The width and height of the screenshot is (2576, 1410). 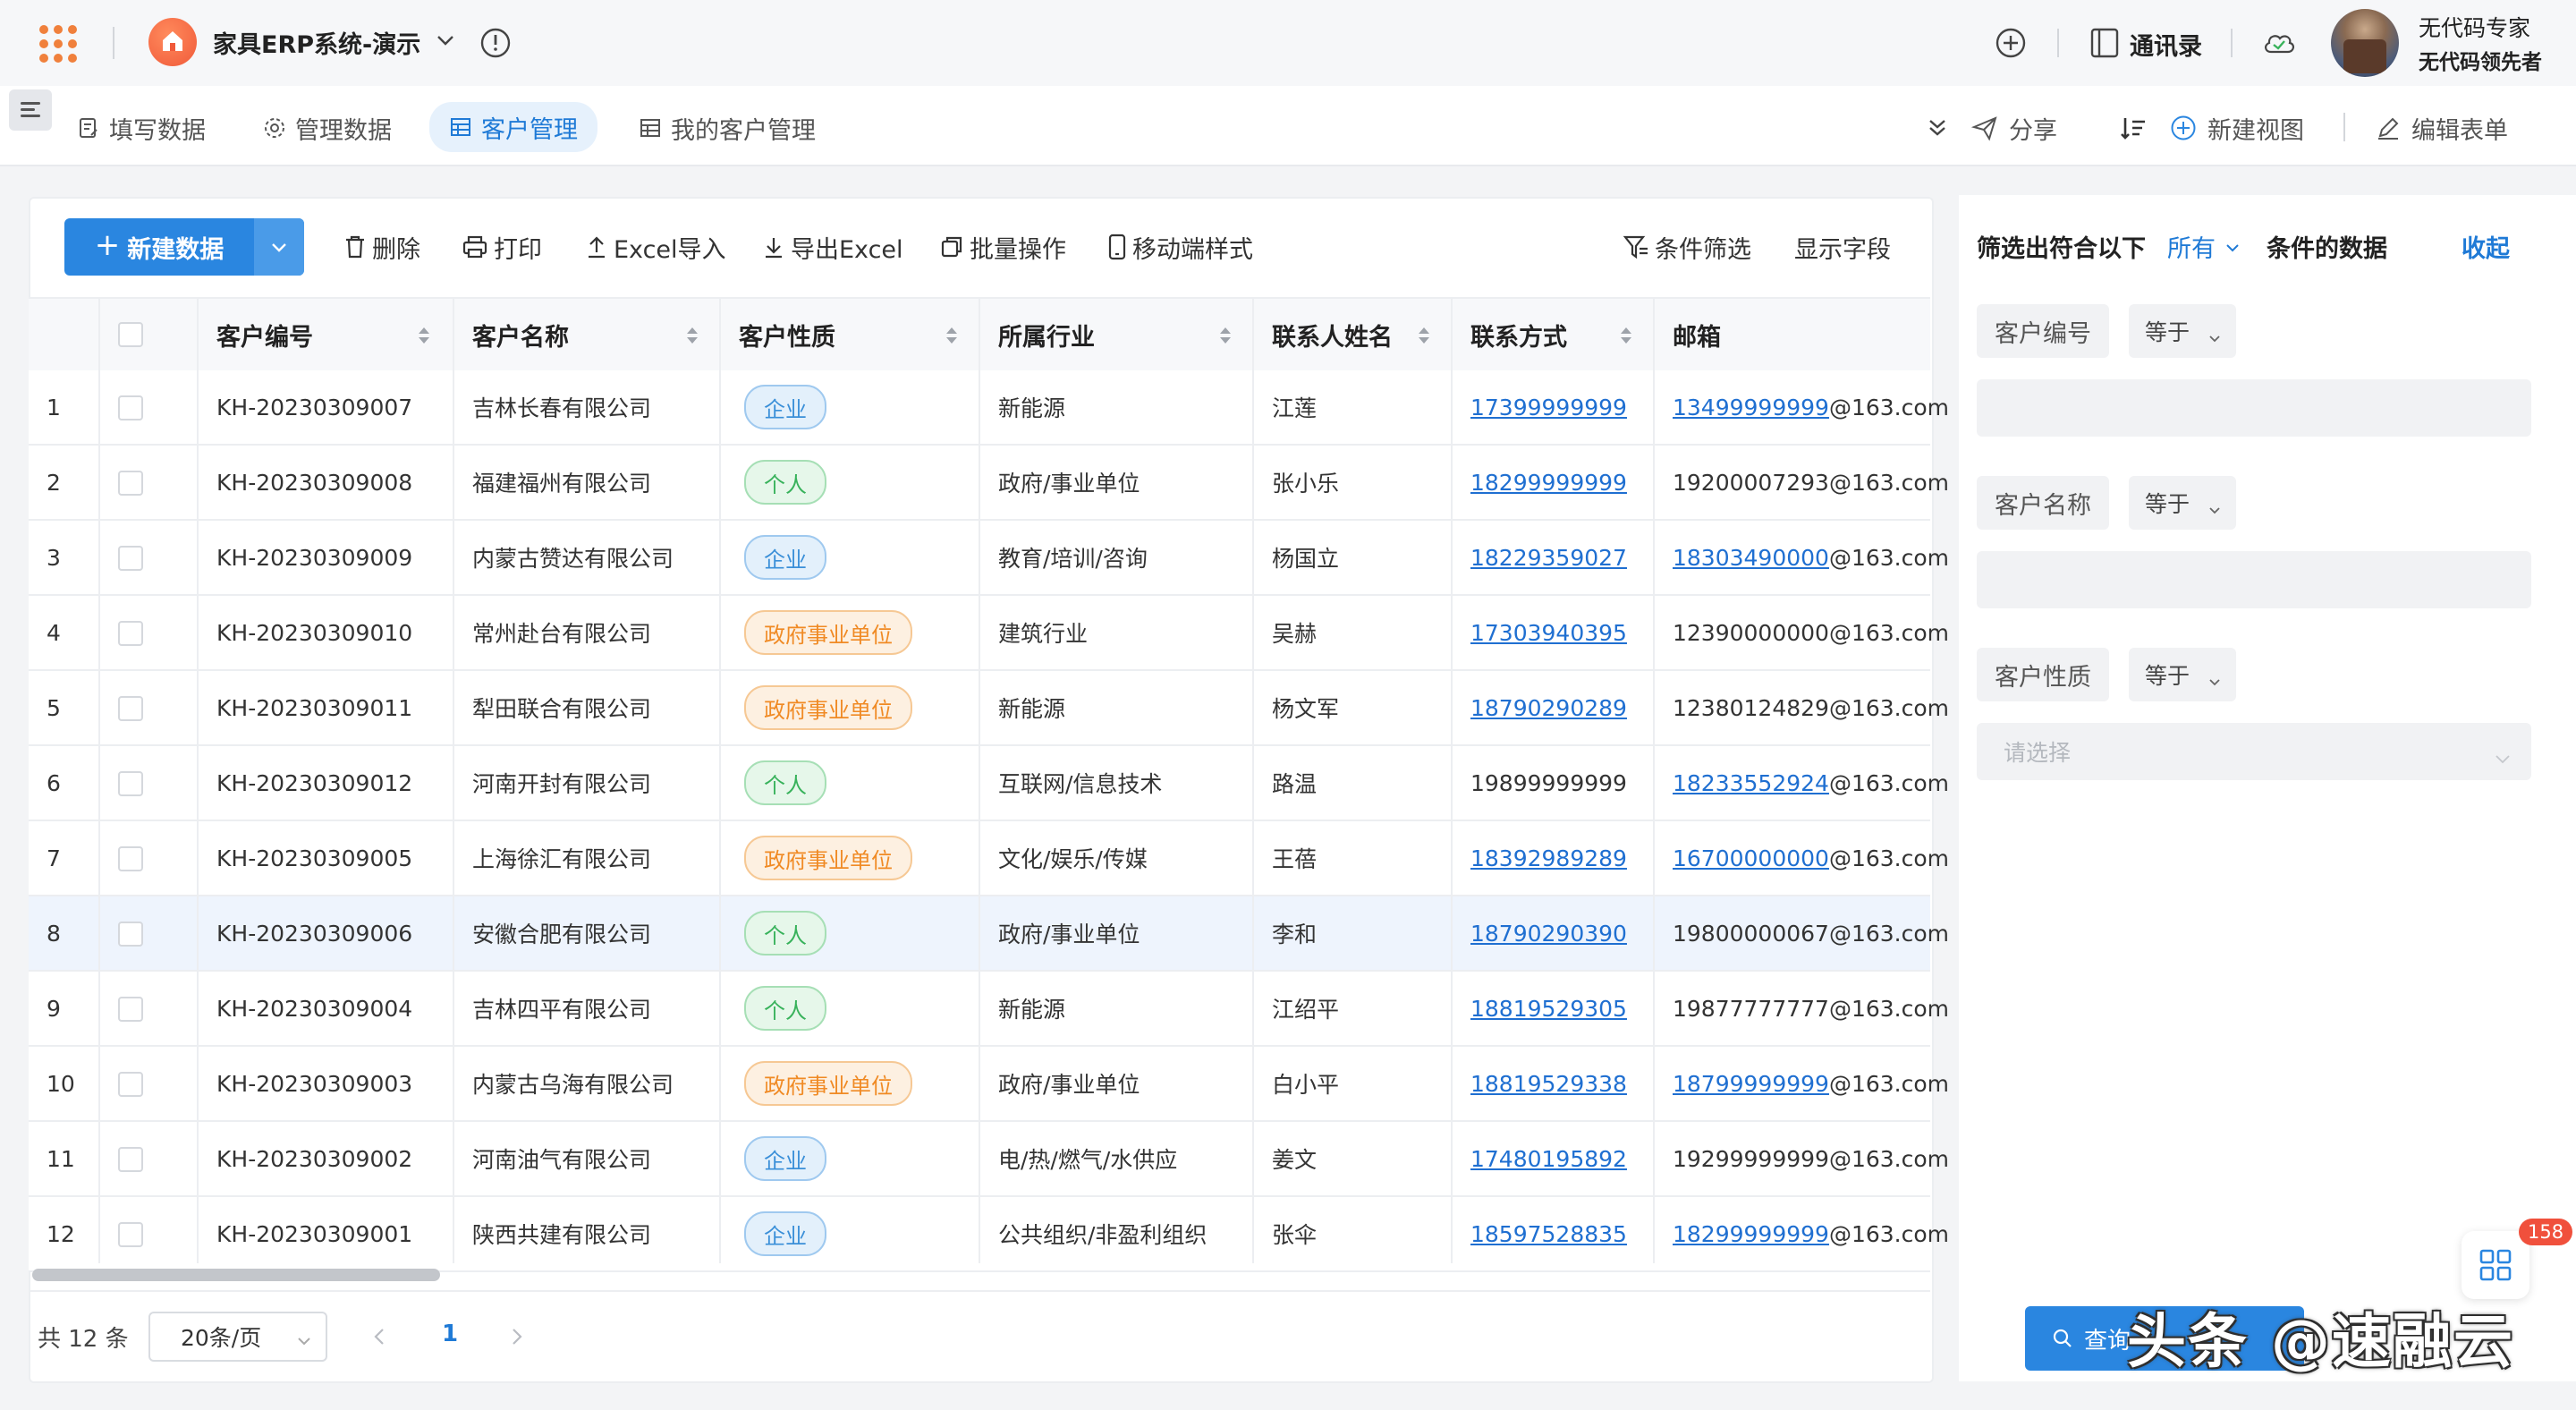 What do you see at coordinates (1180, 247) in the screenshot?
I see `mobile-style-button: 移动端样式` at bounding box center [1180, 247].